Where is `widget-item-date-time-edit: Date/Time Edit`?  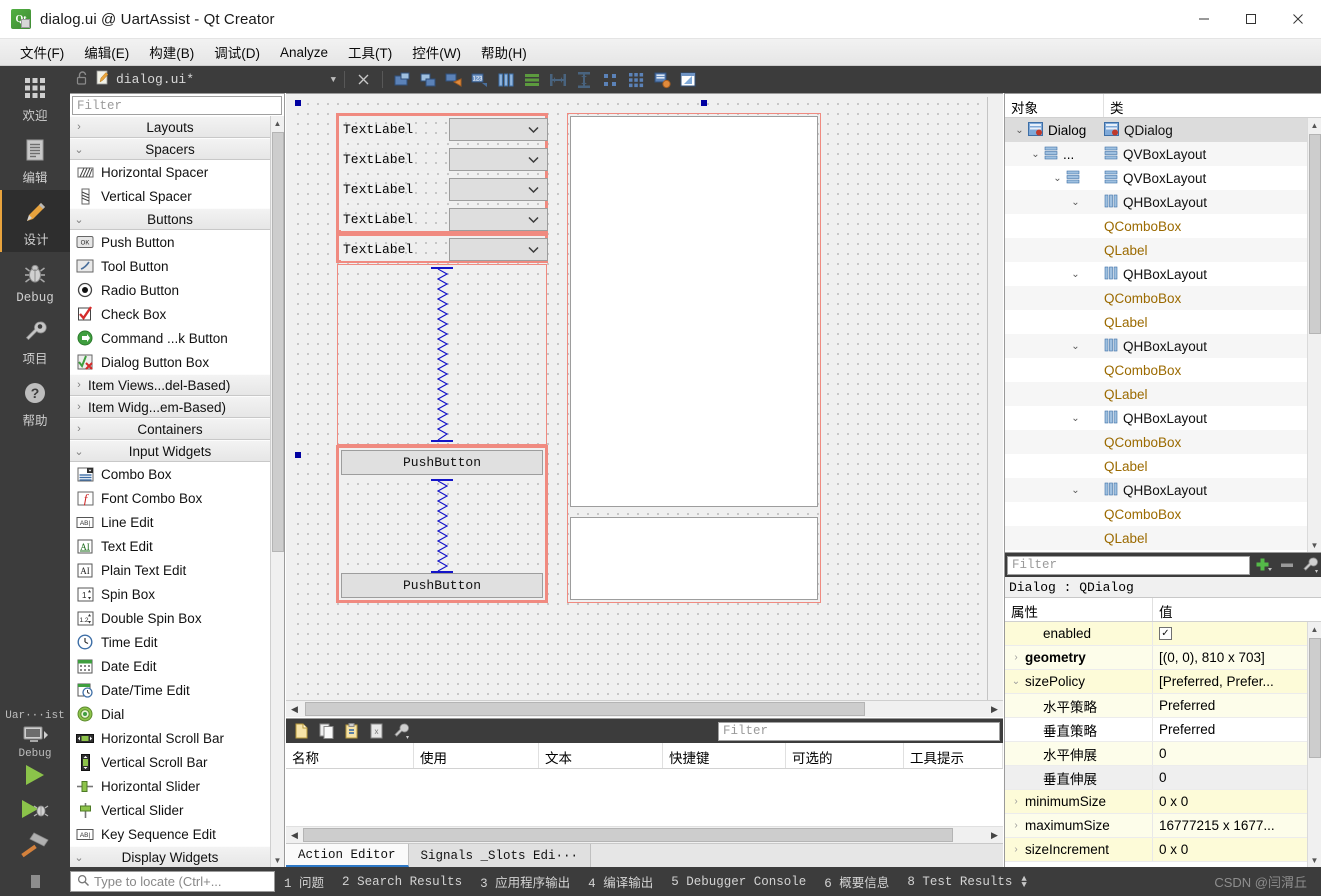
widget-item-date-time-edit: Date/Time Edit is located at coordinates (170, 690).